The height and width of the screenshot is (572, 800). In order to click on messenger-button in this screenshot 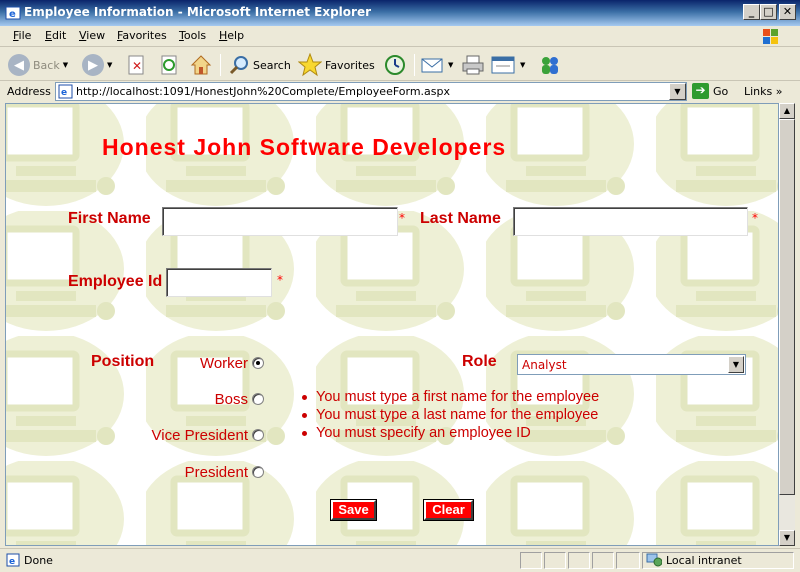, I will do `click(550, 65)`.